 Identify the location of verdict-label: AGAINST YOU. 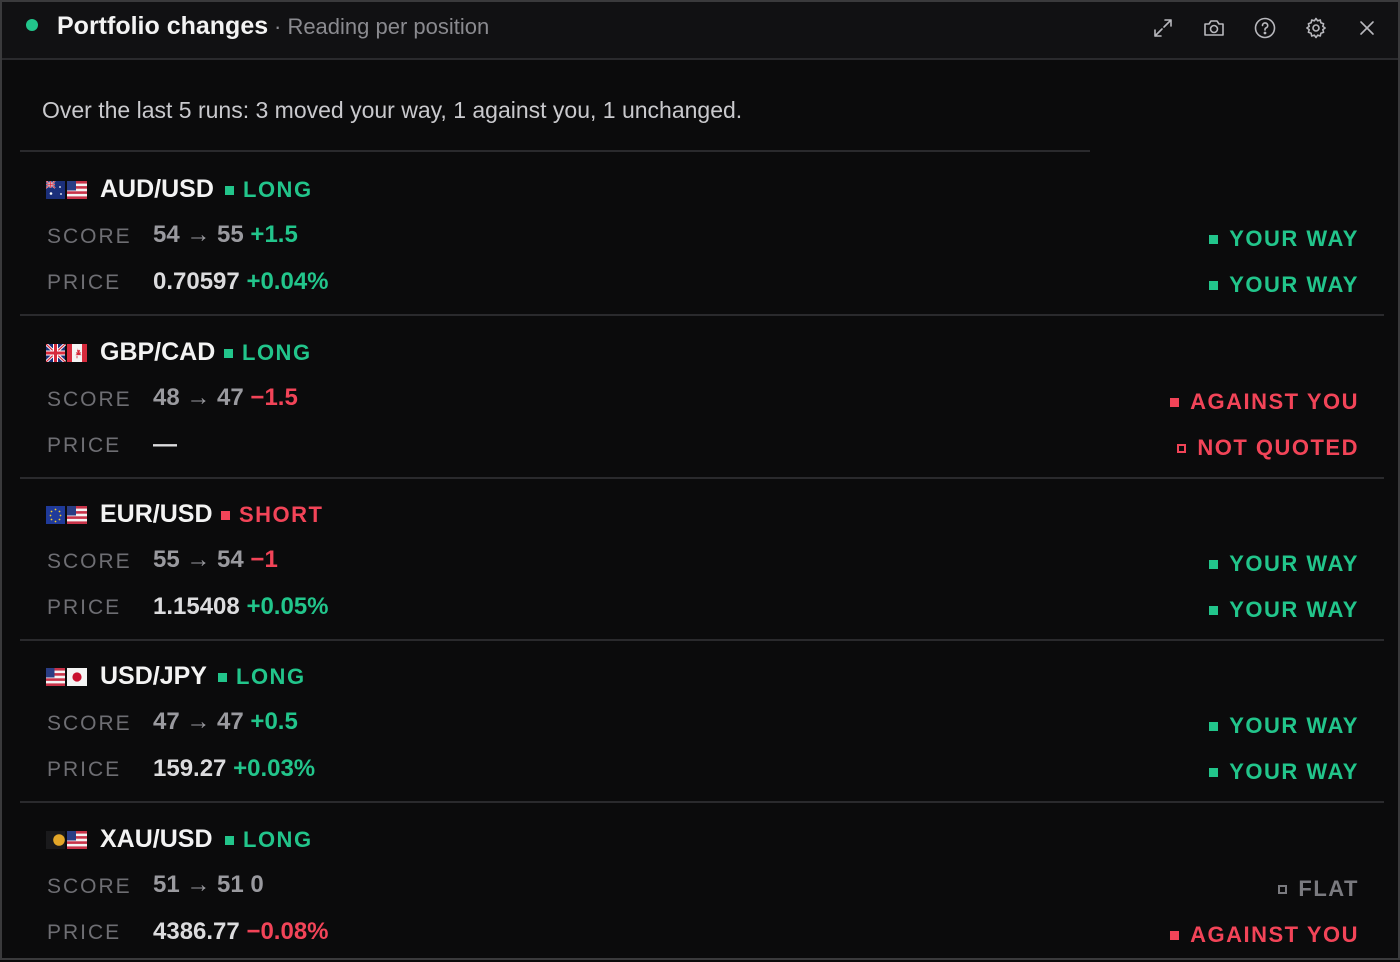
(1274, 401).